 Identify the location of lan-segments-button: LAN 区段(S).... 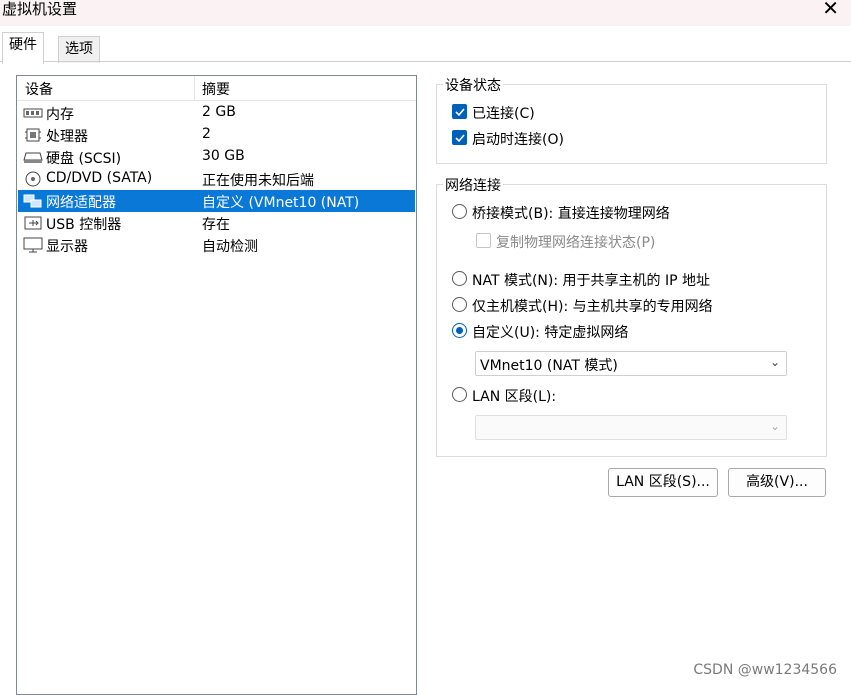
(663, 482).